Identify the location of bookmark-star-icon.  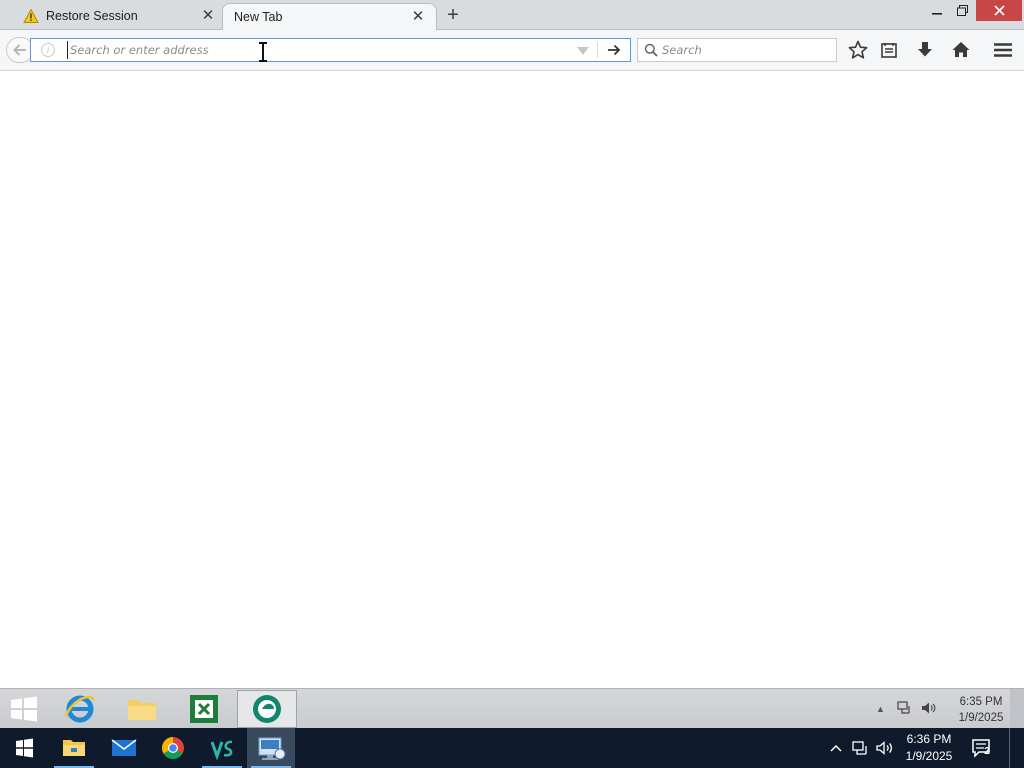
(858, 50).